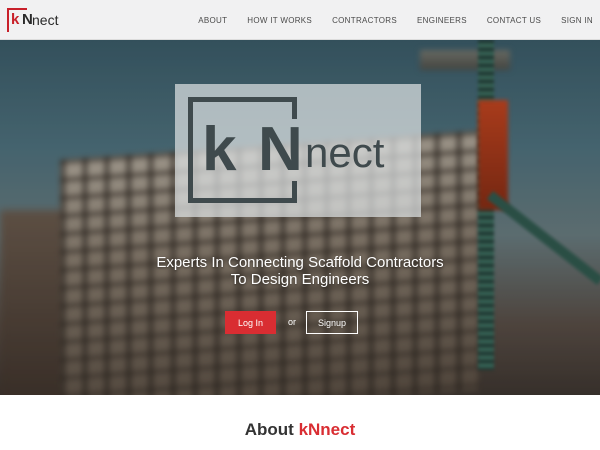 This screenshot has width=600, height=450. What do you see at coordinates (514, 20) in the screenshot?
I see `nav-link-contact-us: CONTACT US` at bounding box center [514, 20].